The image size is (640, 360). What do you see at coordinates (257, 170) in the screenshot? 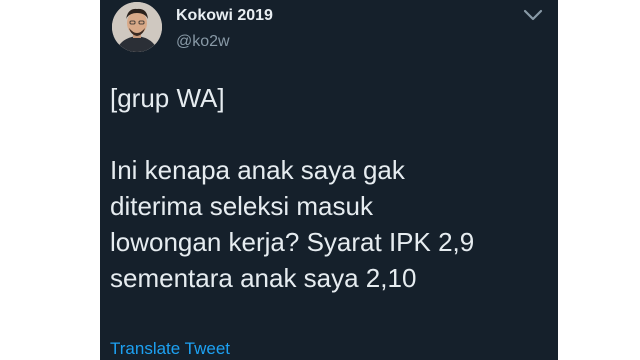
I see `tweet-text-line: Ini kenapa anak saya gak` at bounding box center [257, 170].